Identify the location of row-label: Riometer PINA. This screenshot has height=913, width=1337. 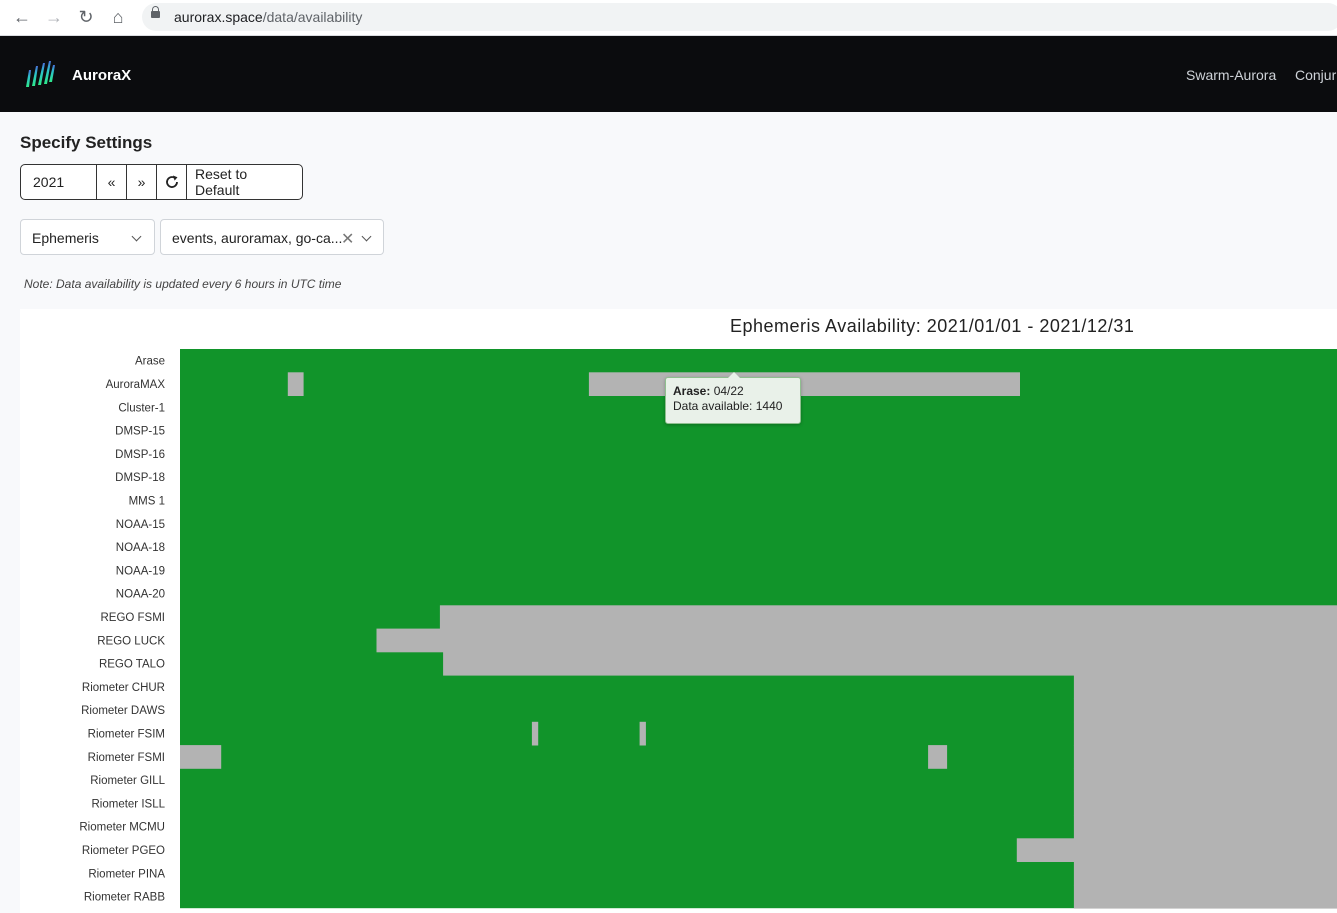
(126, 874).